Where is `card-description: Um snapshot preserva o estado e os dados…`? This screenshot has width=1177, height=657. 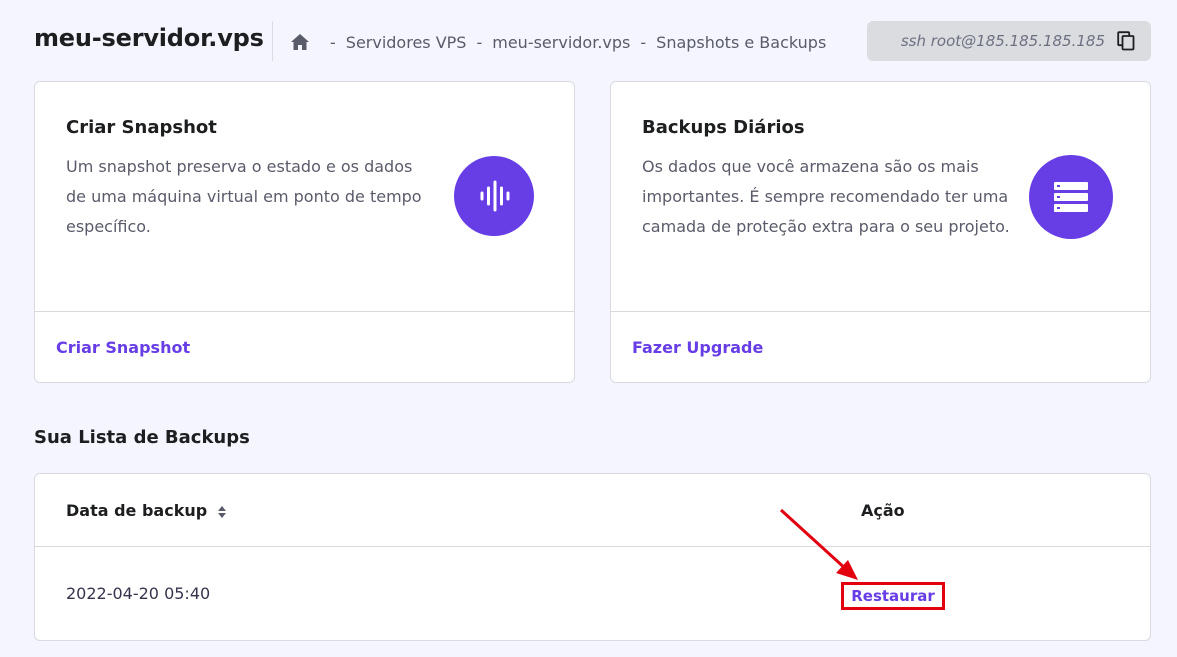
card-description: Um snapshot preserva o estado e os dados… is located at coordinates (244, 196).